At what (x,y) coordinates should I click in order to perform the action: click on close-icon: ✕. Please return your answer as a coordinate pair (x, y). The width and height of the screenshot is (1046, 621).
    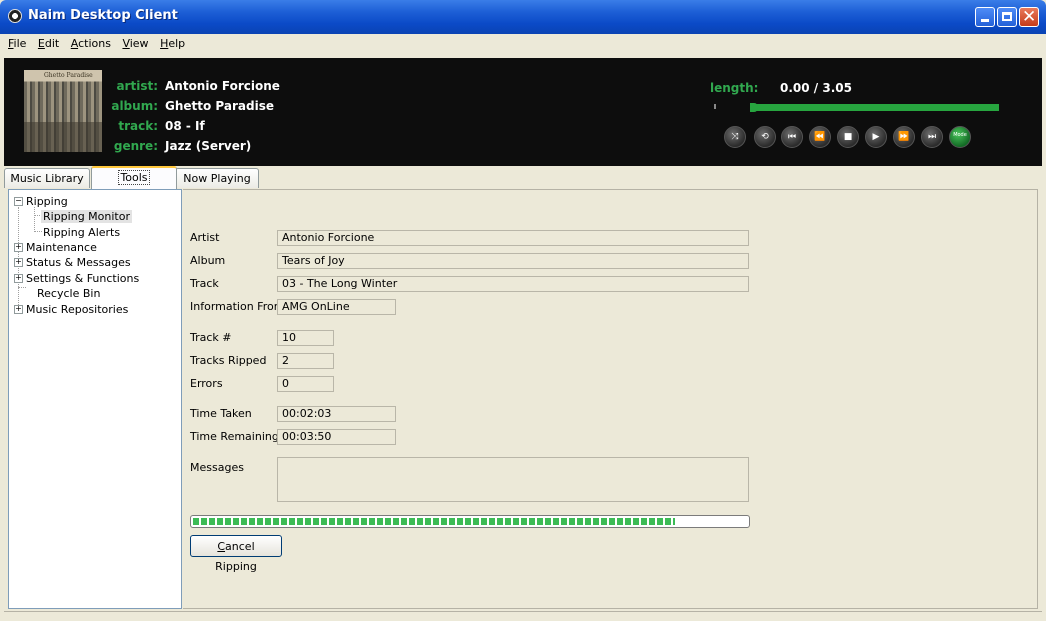
    Looking at the image, I should click on (1029, 17).